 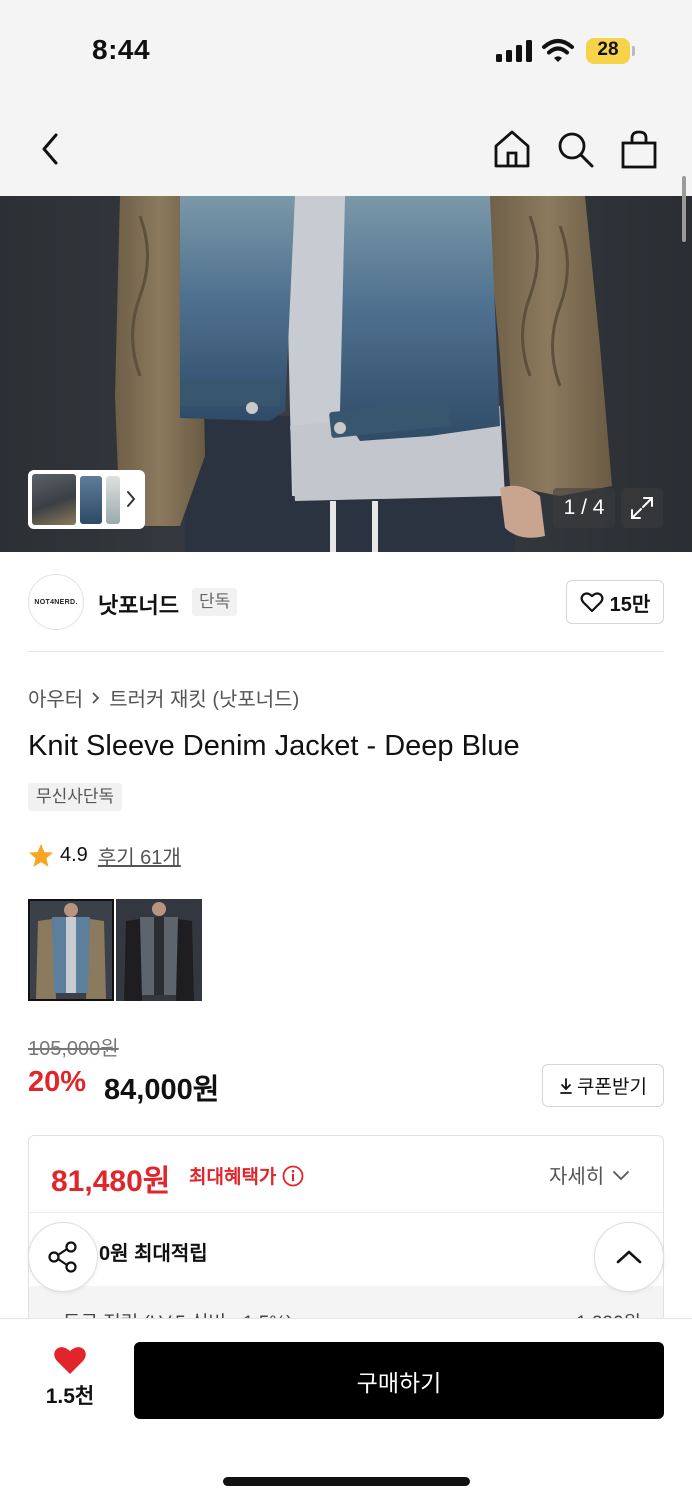 What do you see at coordinates (592, 602) in the screenshot?
I see `heart-outline-icon` at bounding box center [592, 602].